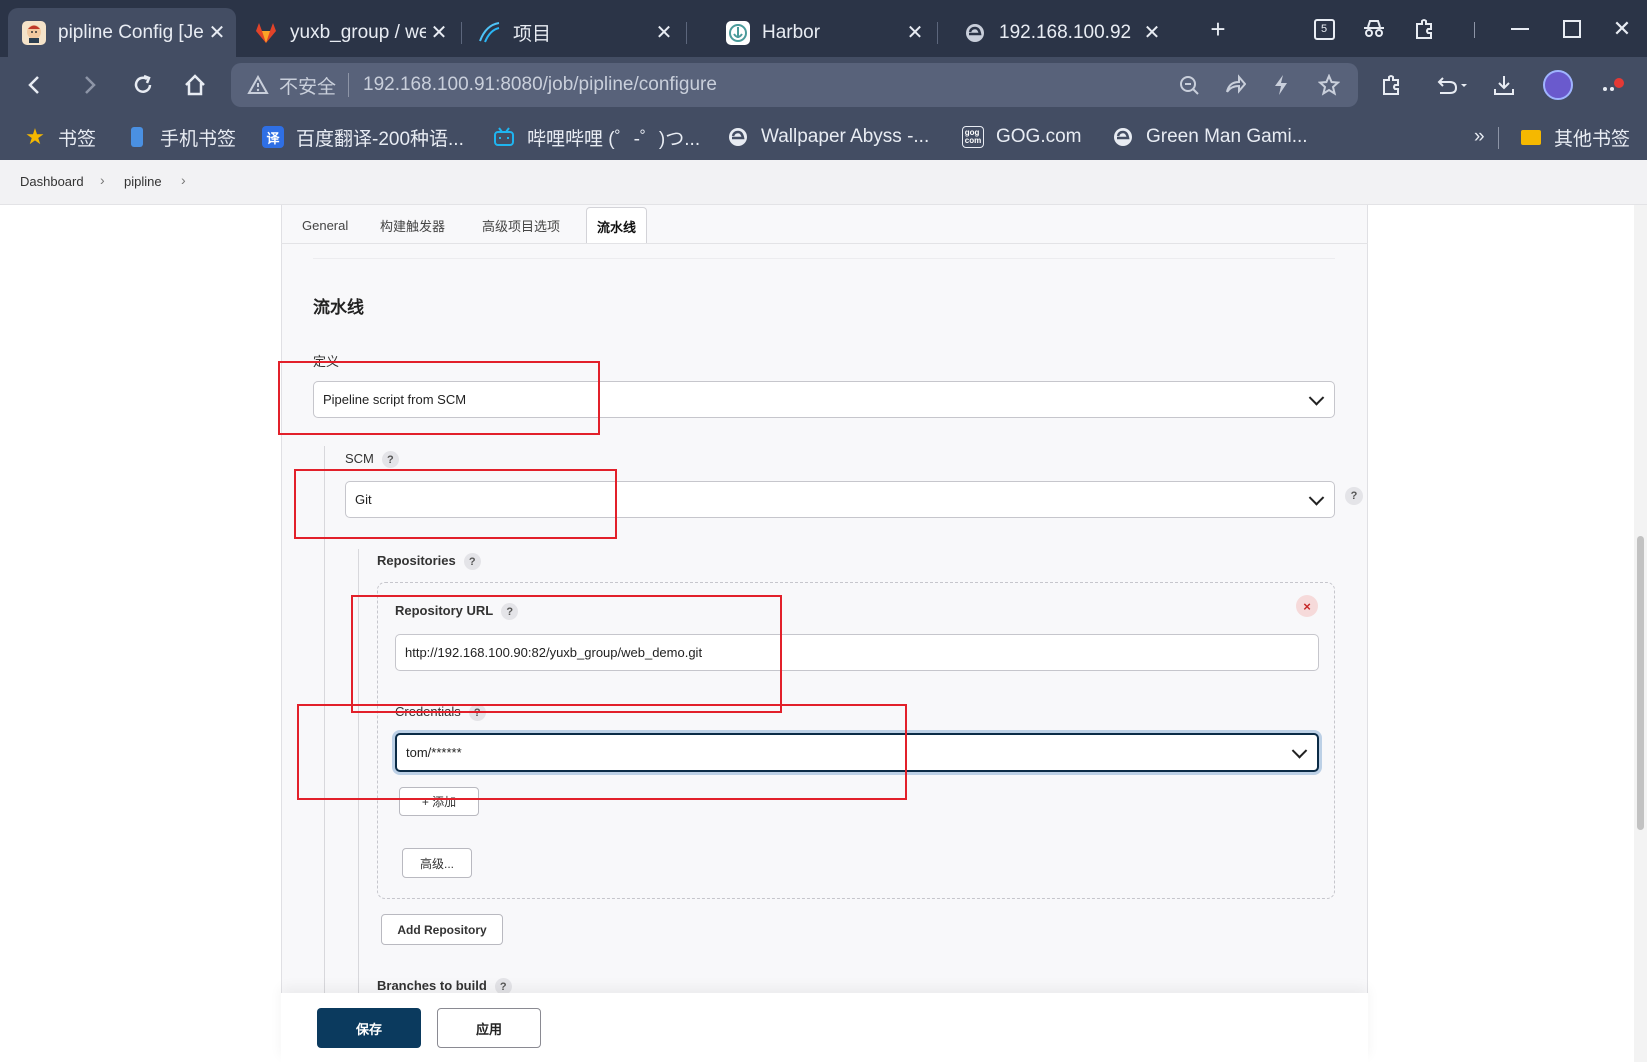  I want to click on undo-menu-icon, so click(1452, 85).